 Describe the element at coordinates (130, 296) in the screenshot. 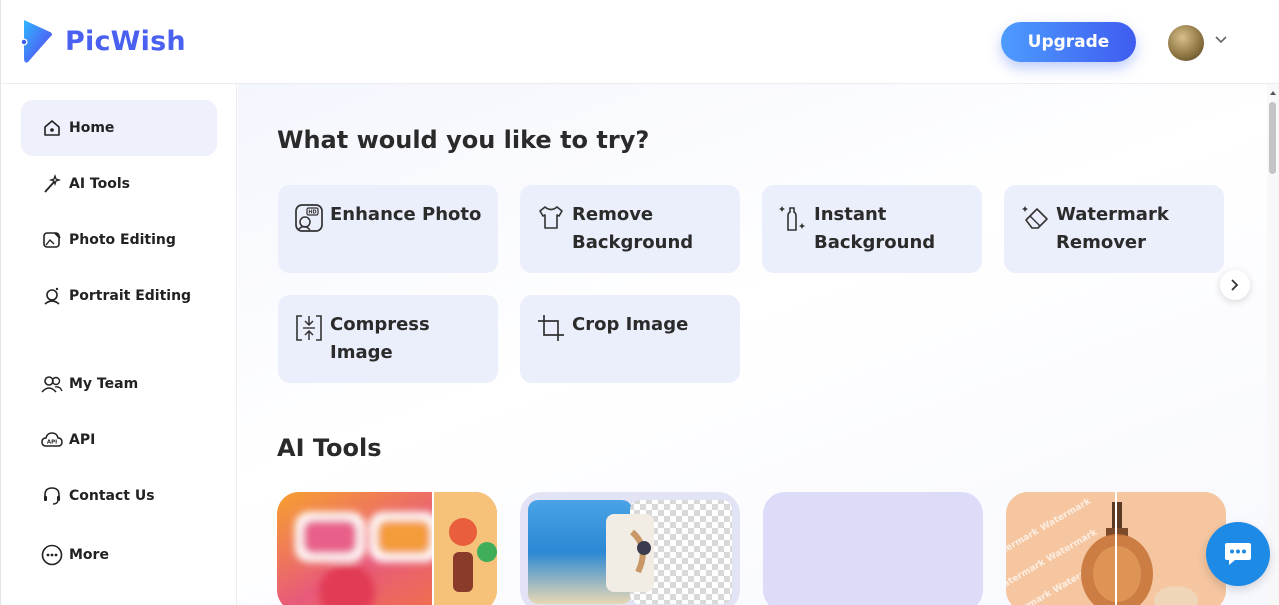

I see `sidebar-item-label: Portrait Editing` at that location.